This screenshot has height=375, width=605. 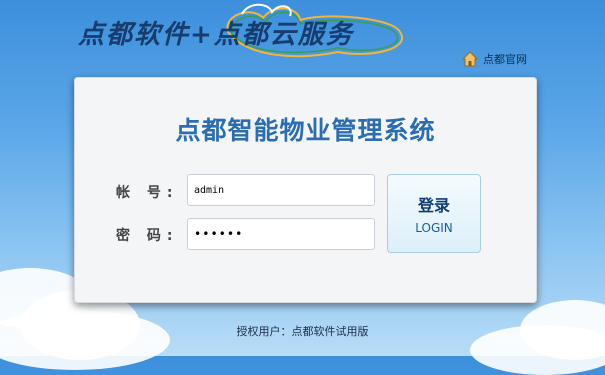 What do you see at coordinates (147, 193) in the screenshot?
I see `account-label: 帐 号:` at bounding box center [147, 193].